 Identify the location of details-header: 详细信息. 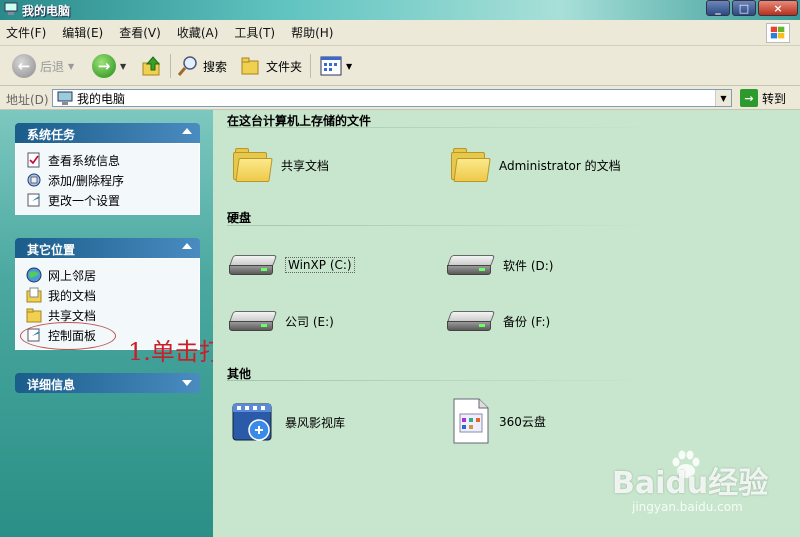
(107, 383).